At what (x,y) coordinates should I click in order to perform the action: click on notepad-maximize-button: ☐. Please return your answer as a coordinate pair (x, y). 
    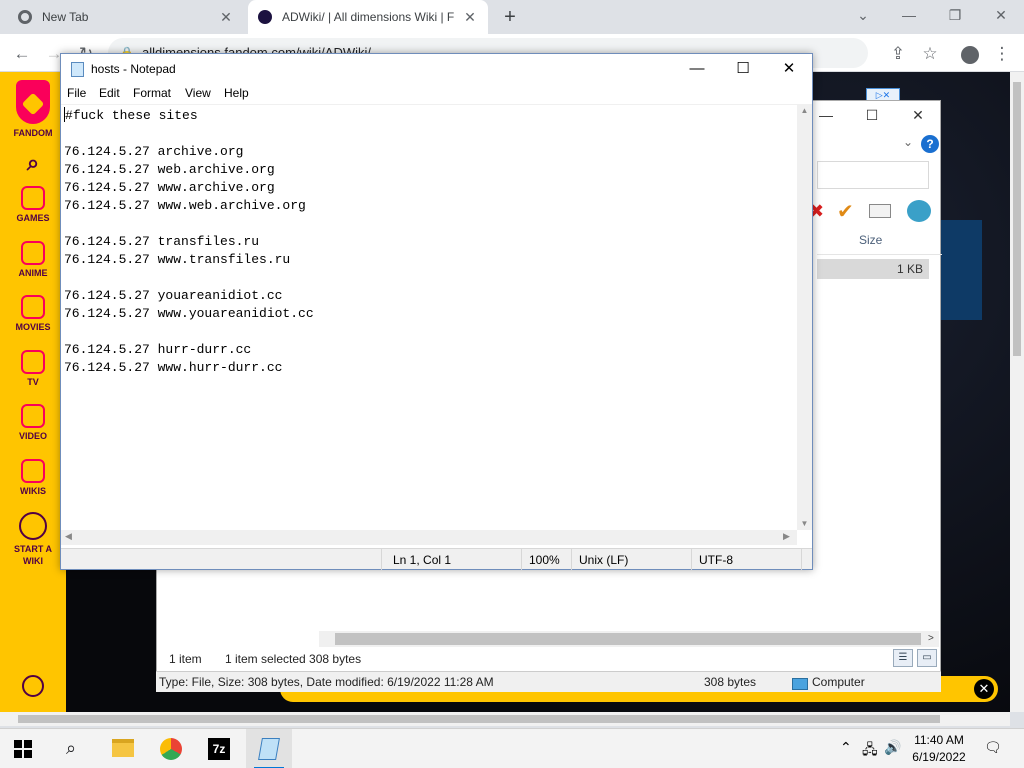
    Looking at the image, I should click on (743, 69).